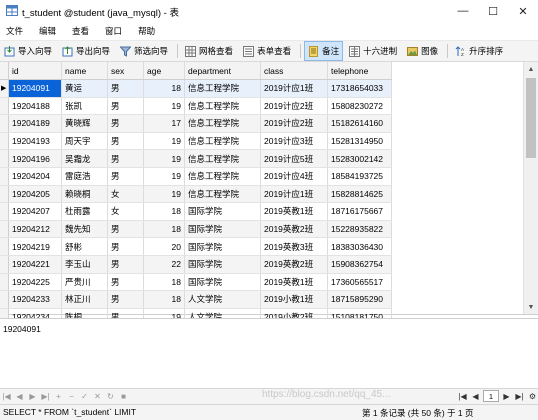 This screenshot has height=420, width=538. Describe the element at coordinates (35, 106) in the screenshot. I see `cell-id: 19204188` at that location.